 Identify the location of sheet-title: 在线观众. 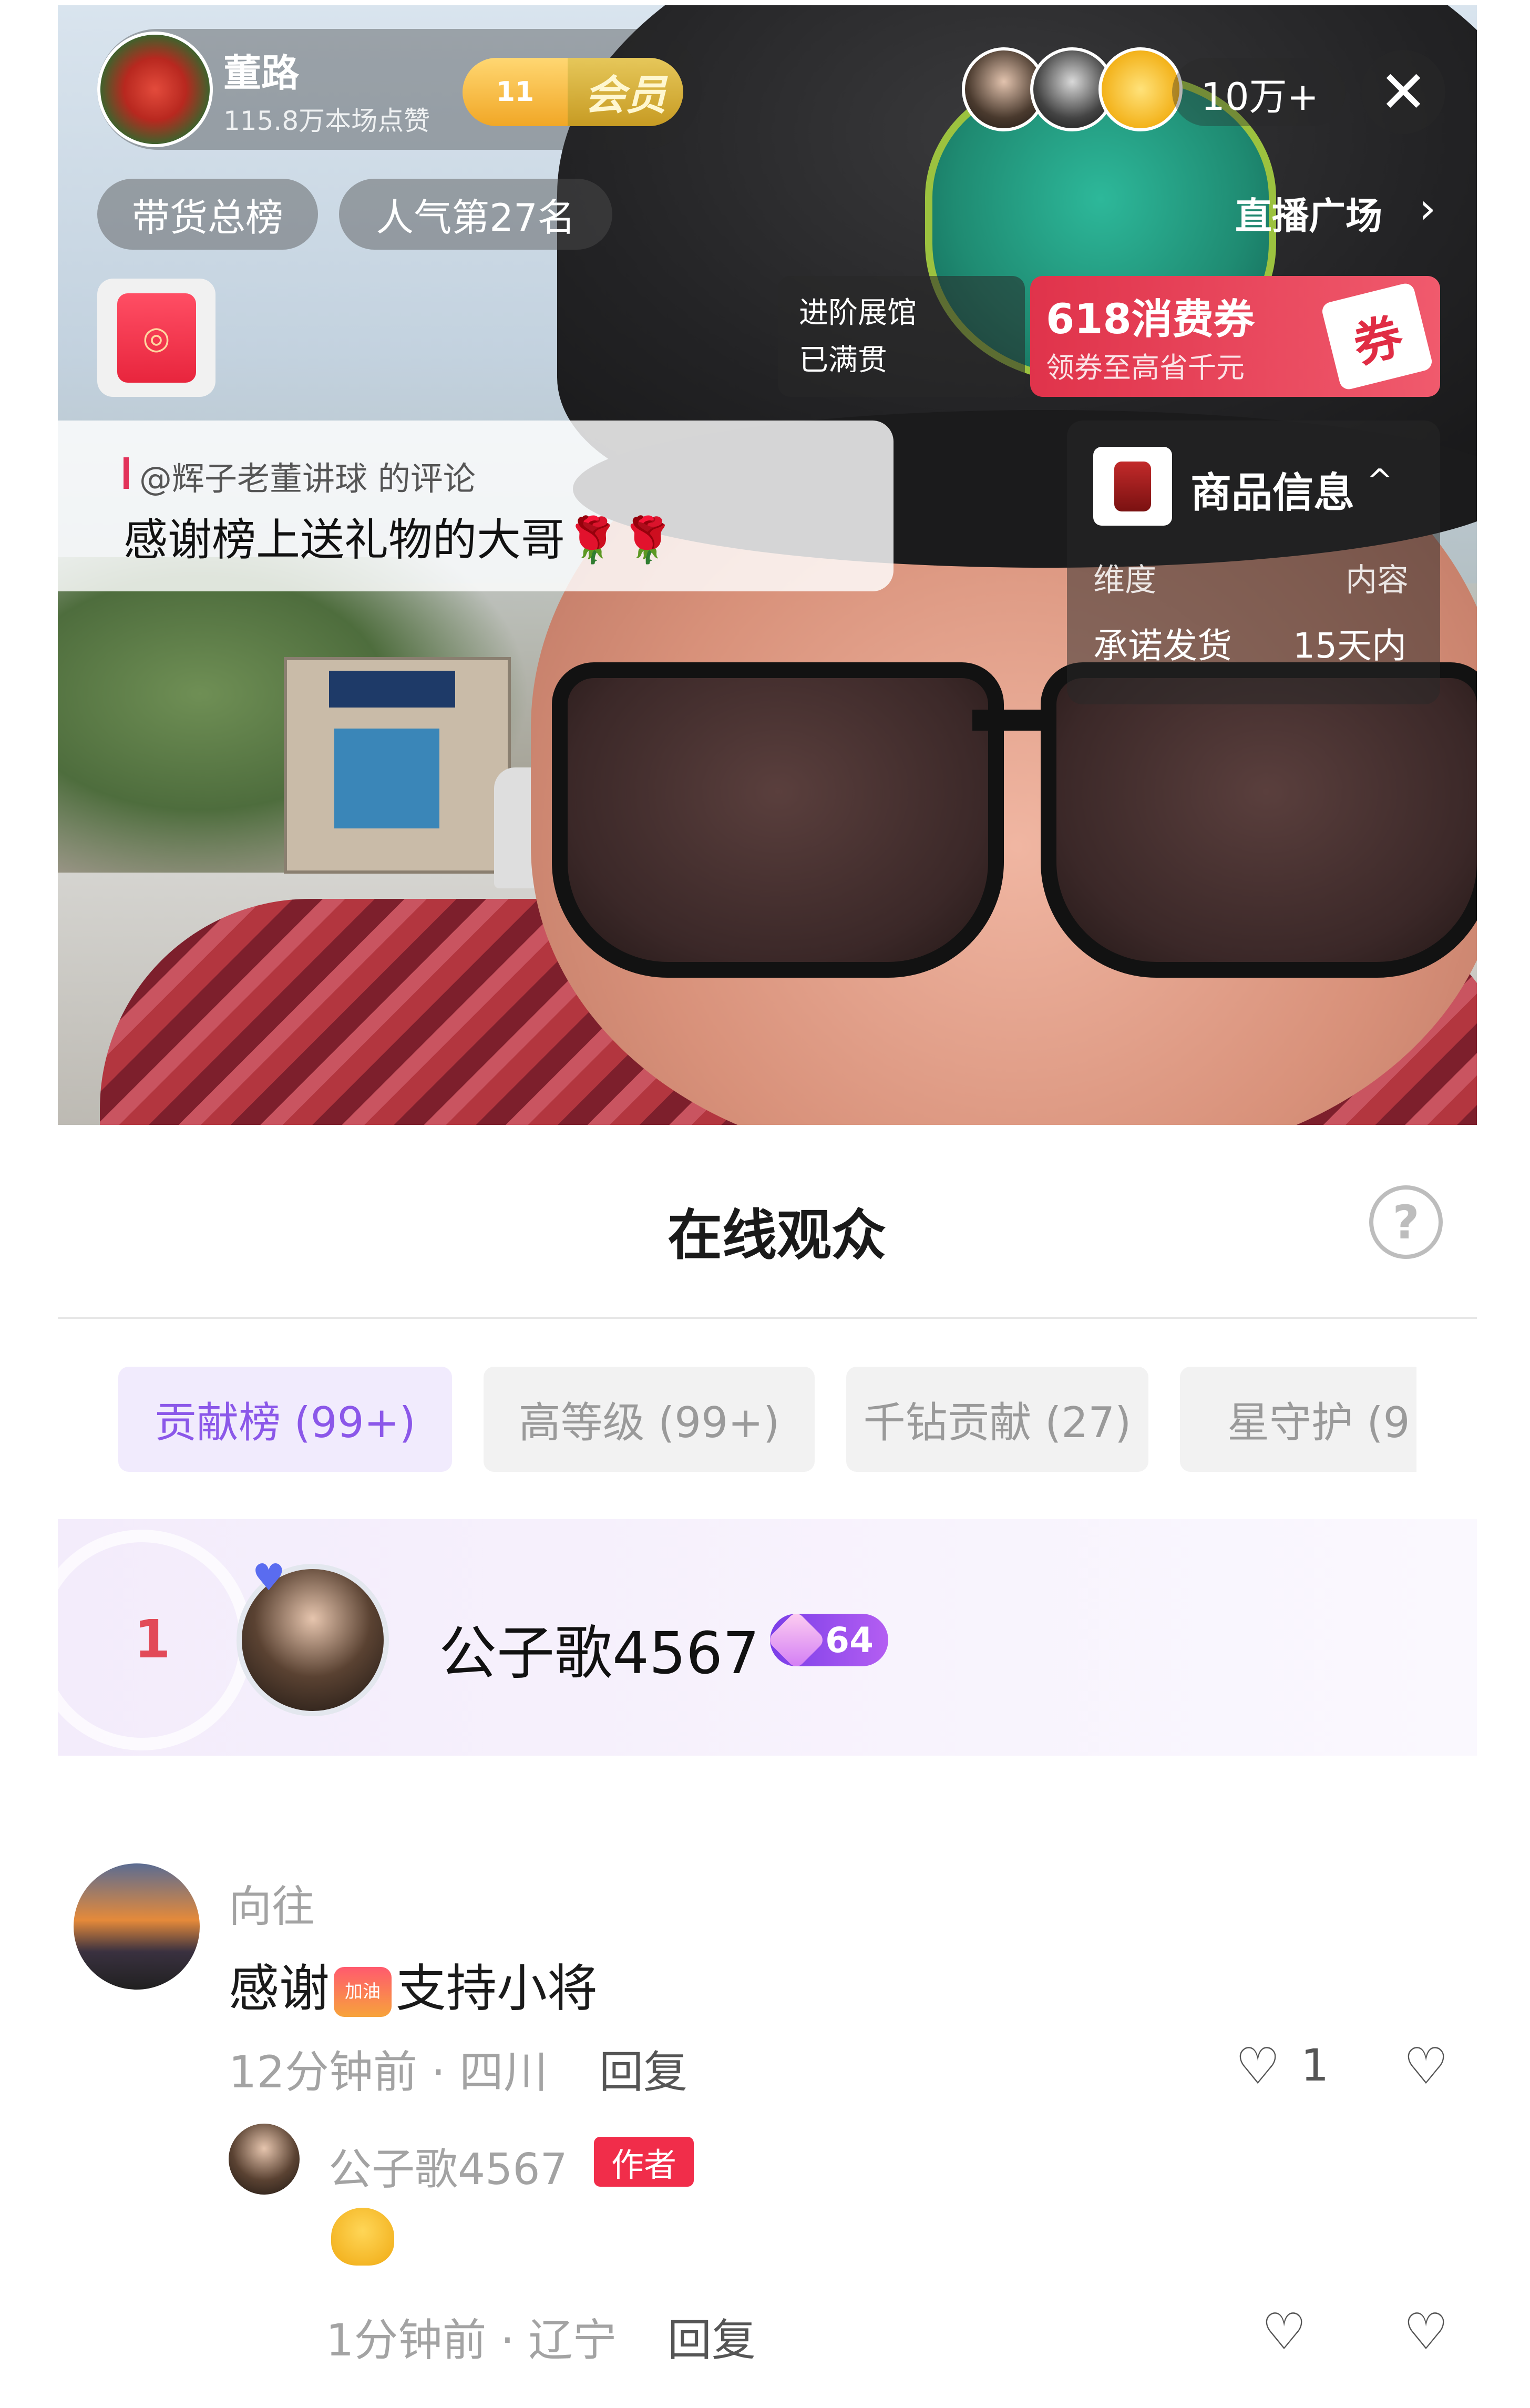
(777, 1235).